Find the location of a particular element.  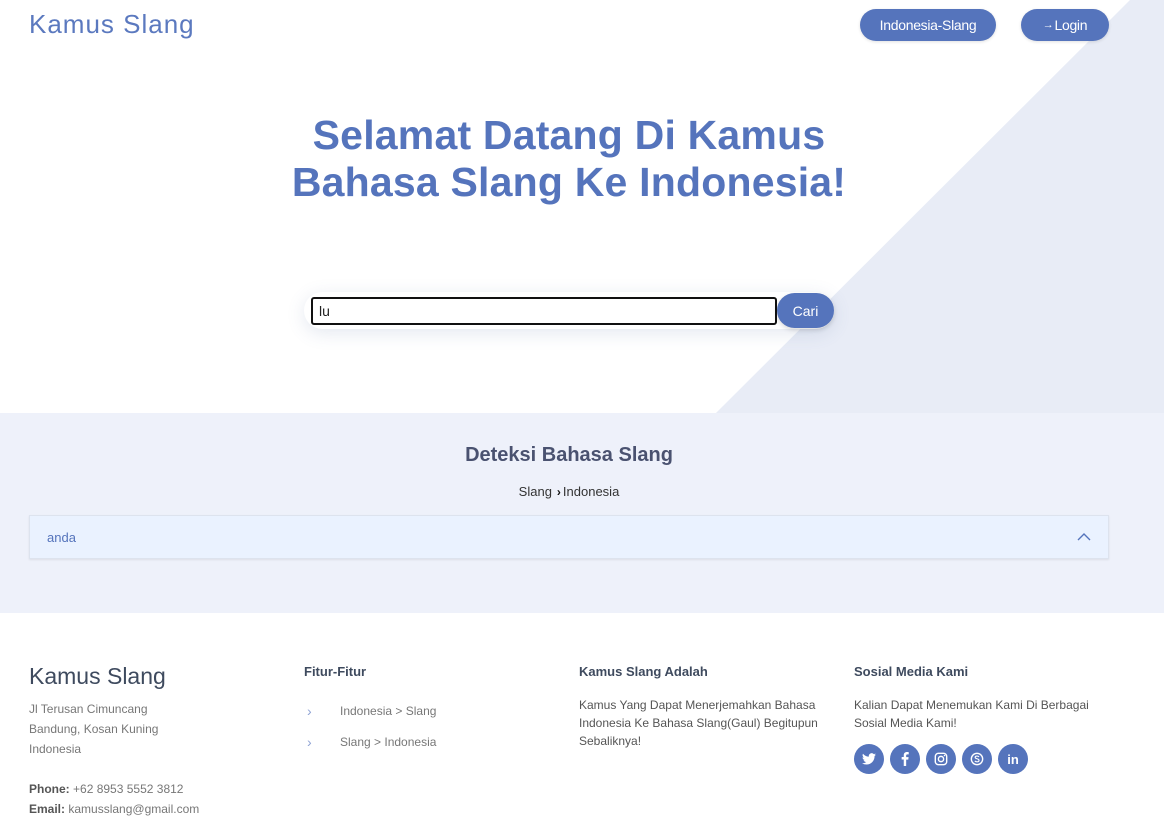

phone-value: +62 8953 5552 3812 is located at coordinates (128, 789).